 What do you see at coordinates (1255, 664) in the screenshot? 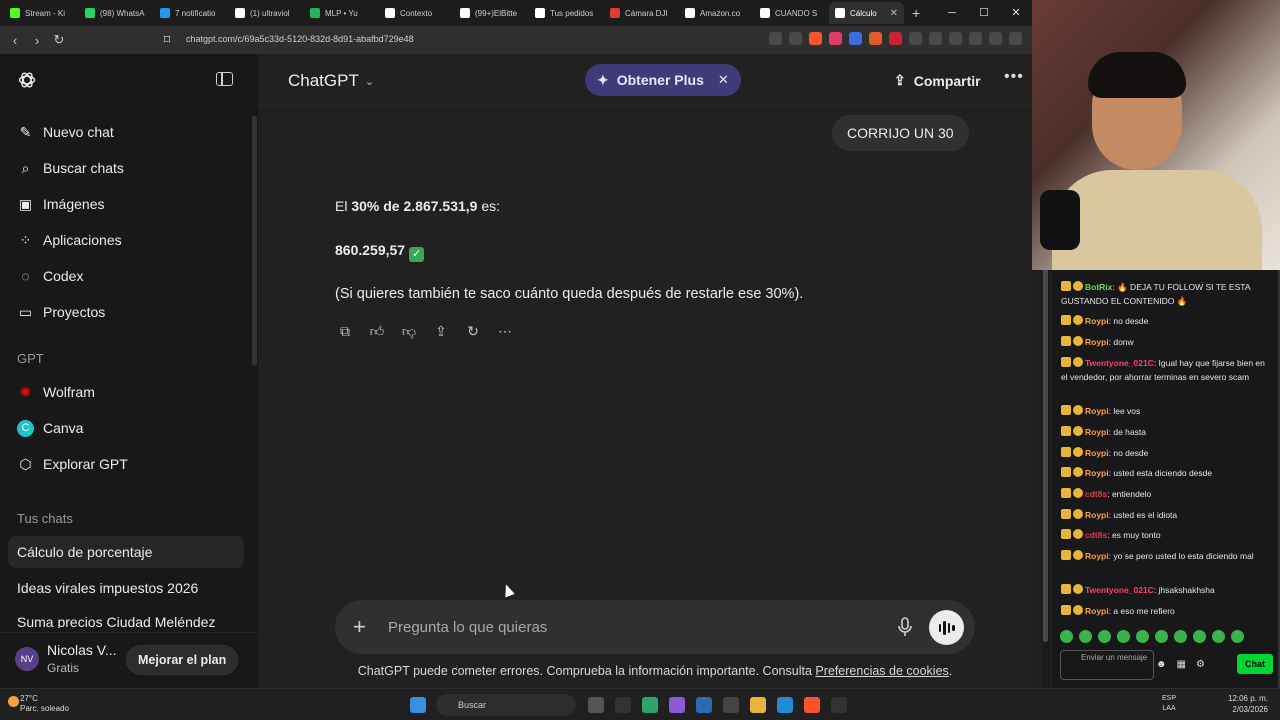
I see `stream-chat-send-button: Chat` at bounding box center [1255, 664].